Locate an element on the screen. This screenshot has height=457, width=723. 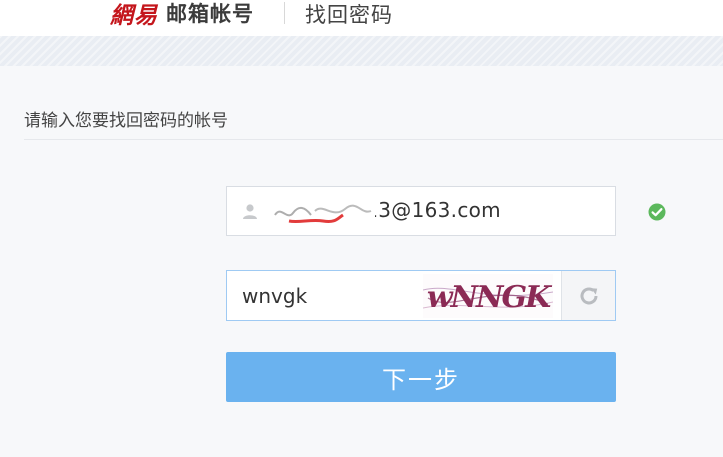
page-title: 找回密码 is located at coordinates (349, 15).